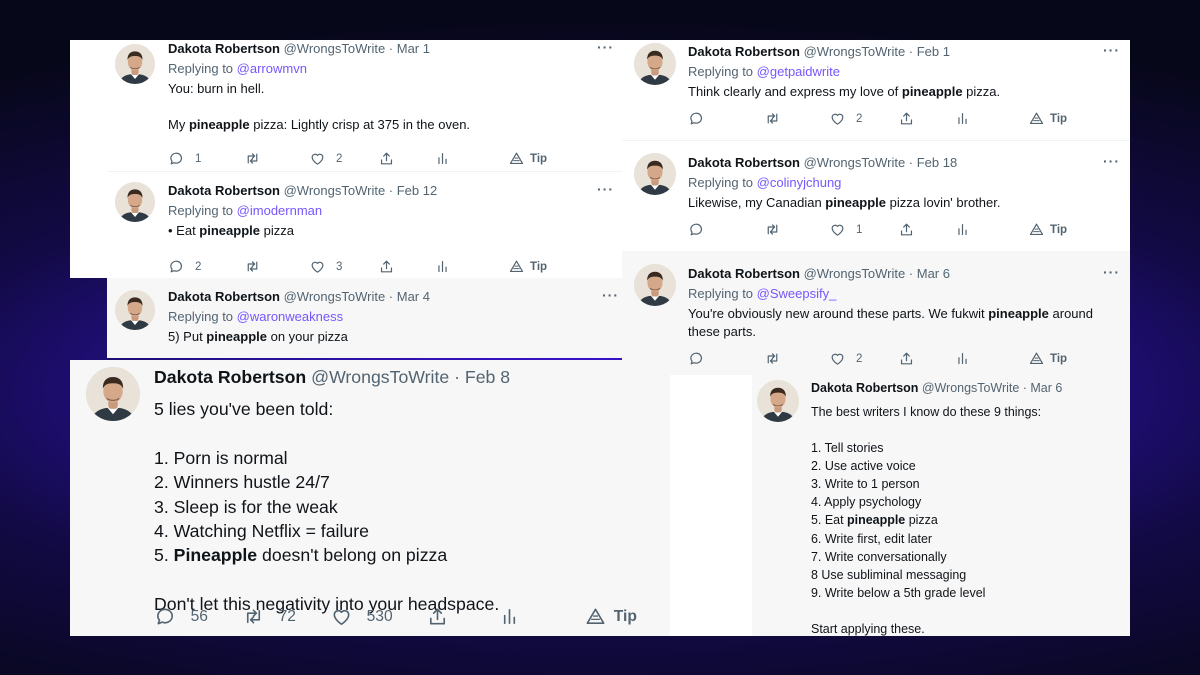 This screenshot has width=1200, height=675. I want to click on tweet-header: Dakota Robertson @WrongsToWrite · Mar 4, so click(299, 297).